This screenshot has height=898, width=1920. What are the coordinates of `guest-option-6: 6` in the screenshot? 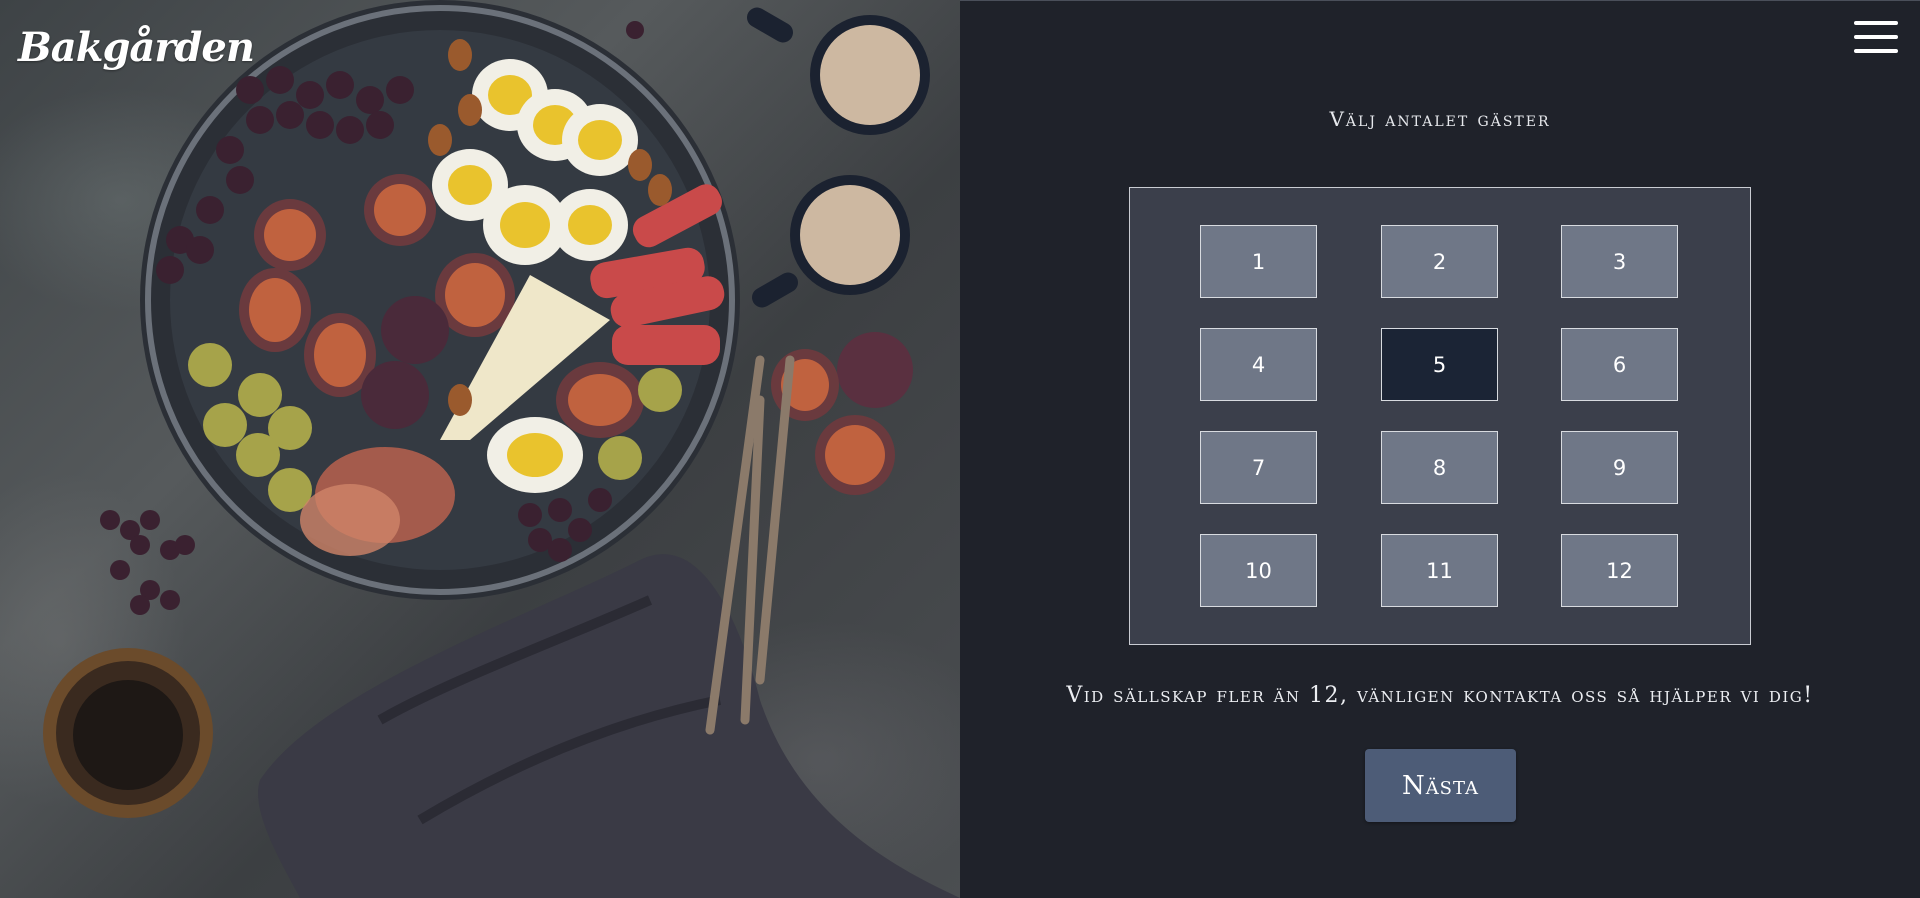 It's located at (1619, 364).